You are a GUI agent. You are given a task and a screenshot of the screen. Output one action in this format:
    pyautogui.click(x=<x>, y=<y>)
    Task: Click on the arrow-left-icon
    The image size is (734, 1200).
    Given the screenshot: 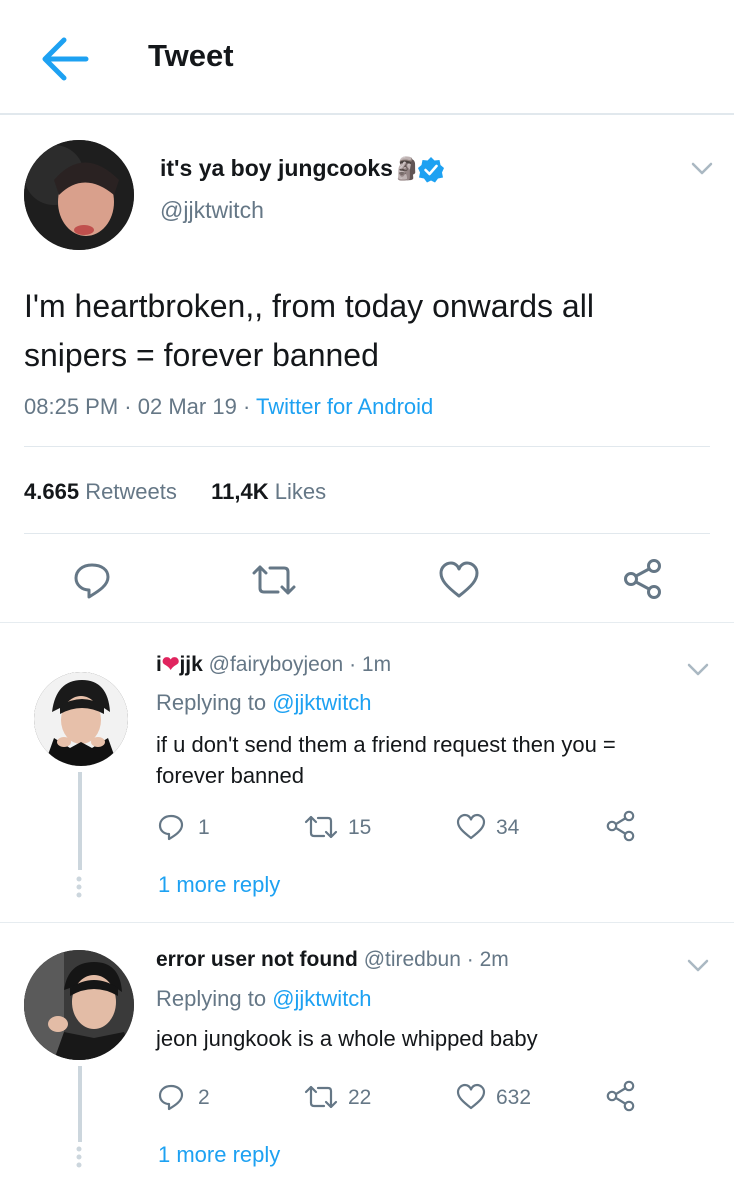 What is the action you would take?
    pyautogui.click(x=65, y=59)
    